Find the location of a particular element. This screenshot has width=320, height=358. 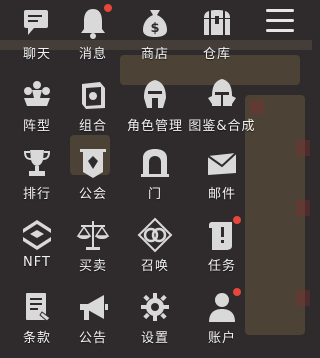

menu-item-label: 聊天 is located at coordinates (36, 54).